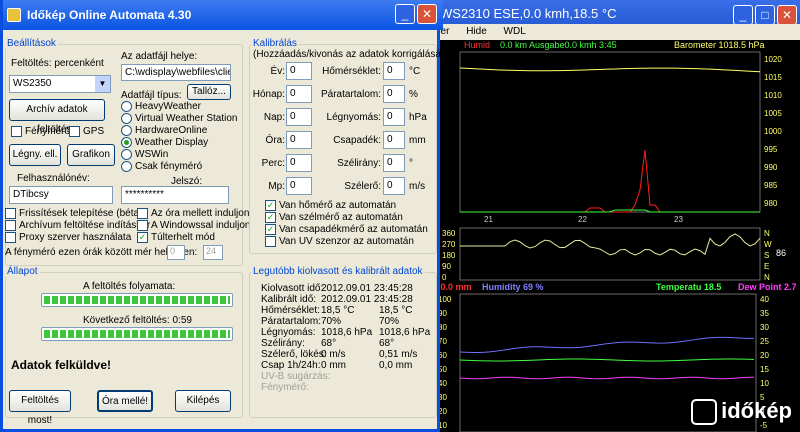 Image resolution: width=800 pixels, height=432 pixels. What do you see at coordinates (765, 15) in the screenshot?
I see `maximize-button: □` at bounding box center [765, 15].